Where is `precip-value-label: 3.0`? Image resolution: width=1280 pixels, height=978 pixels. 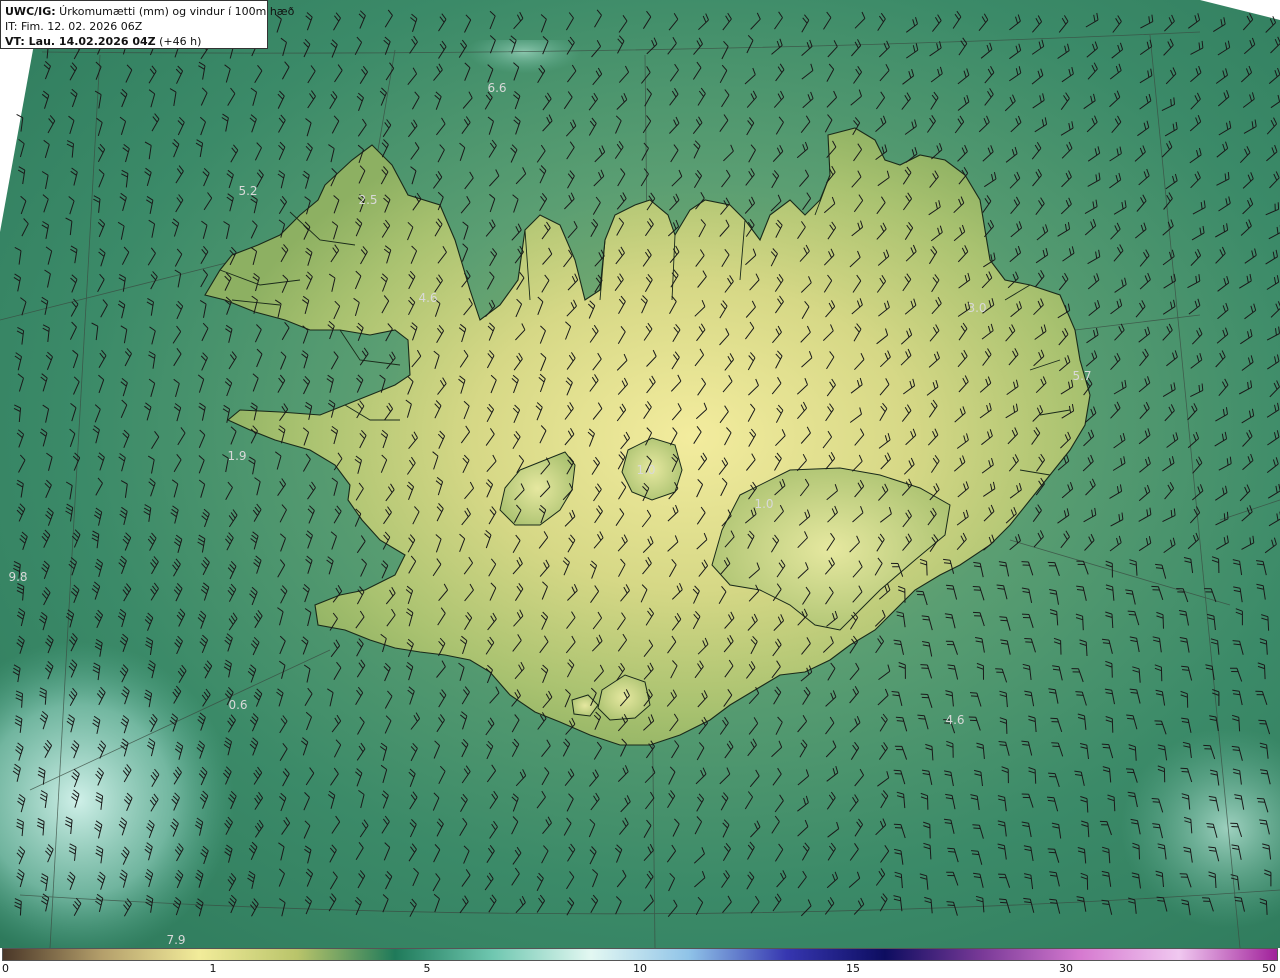 precip-value-label: 3.0 is located at coordinates (976, 308).